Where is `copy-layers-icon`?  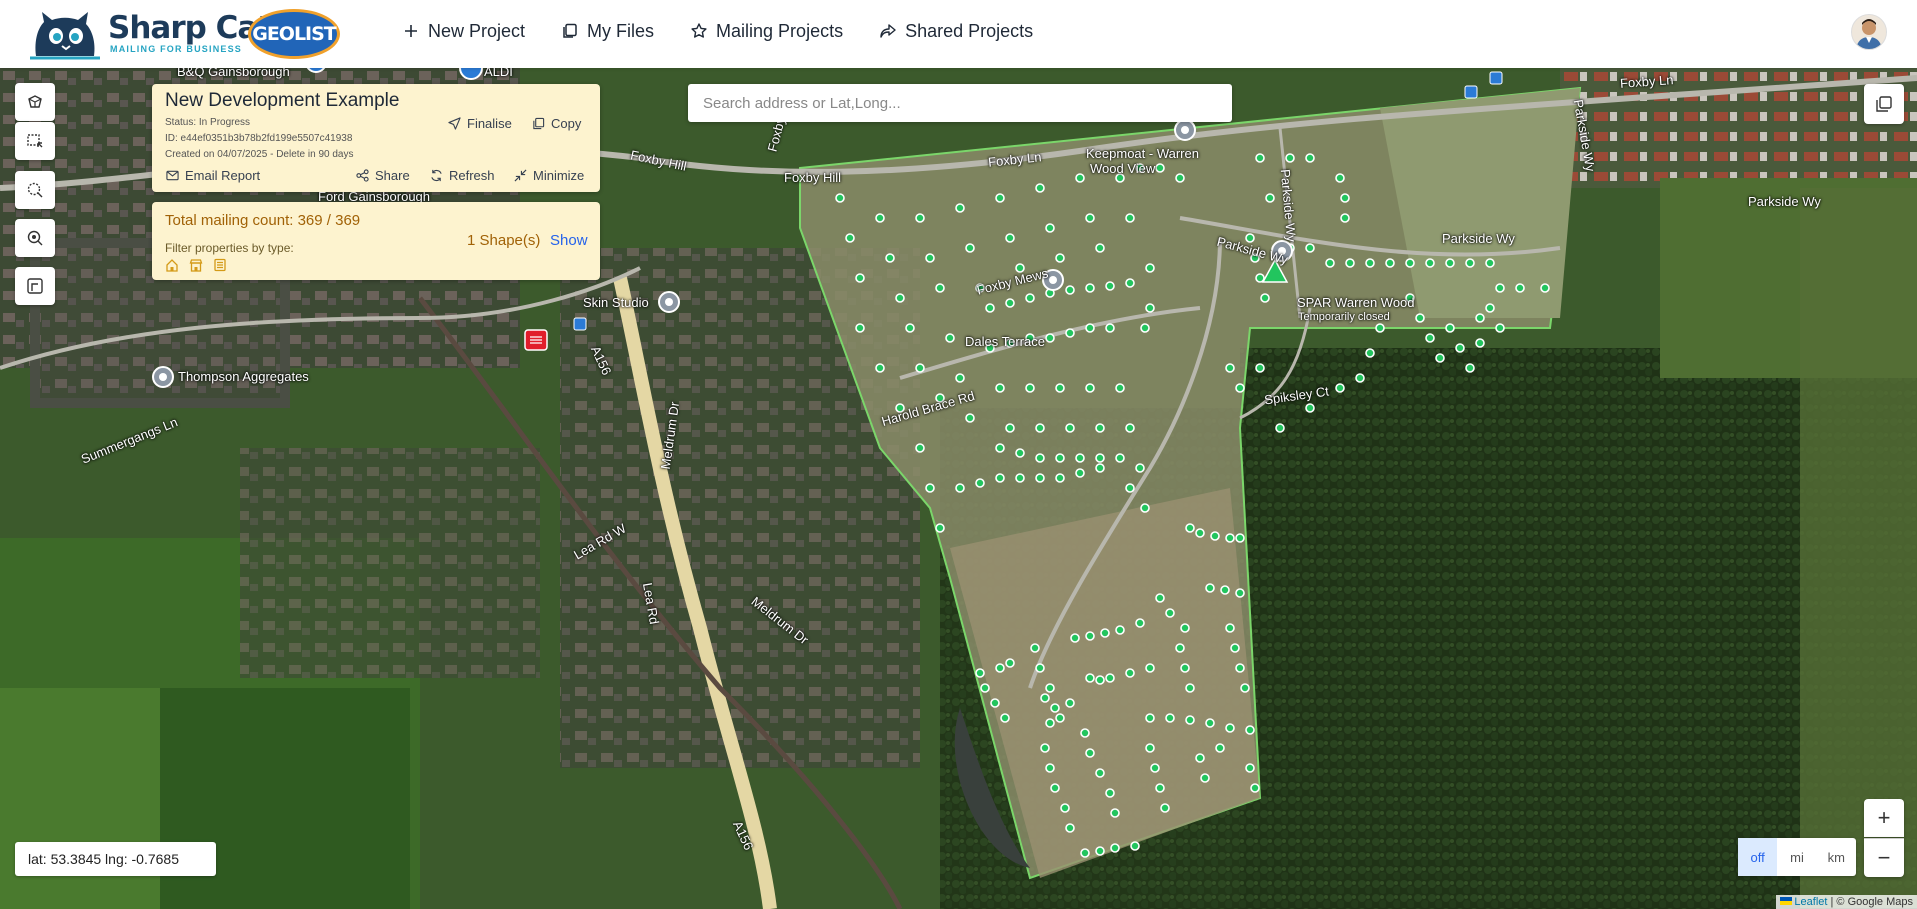 copy-layers-icon is located at coordinates (1884, 104).